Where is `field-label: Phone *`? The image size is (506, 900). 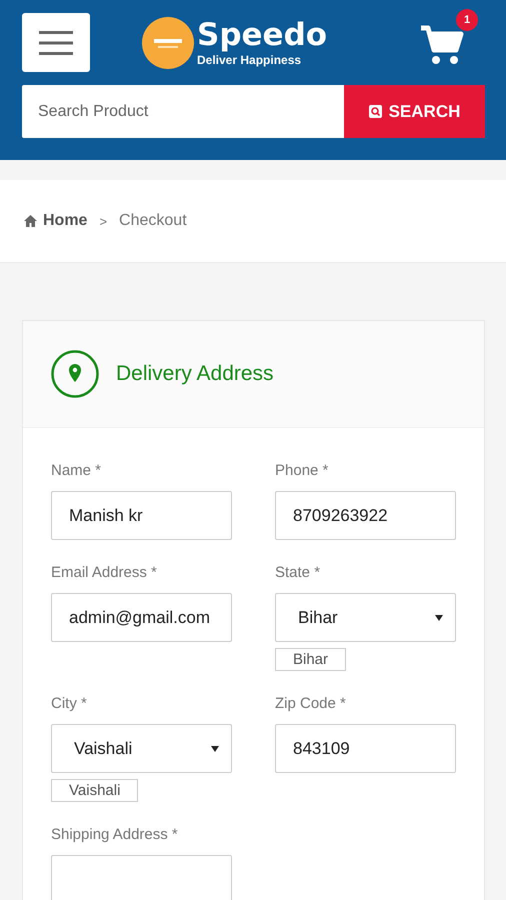
field-label: Phone * is located at coordinates (301, 470).